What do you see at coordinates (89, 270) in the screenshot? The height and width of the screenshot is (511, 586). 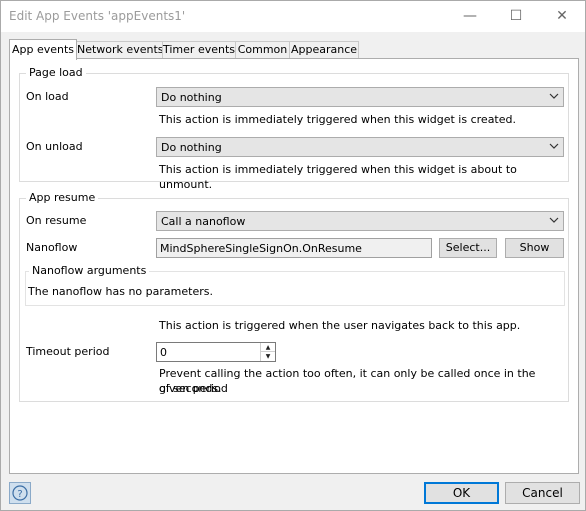 I see `nanoflow-arguments-title: Nanoflow arguments` at bounding box center [89, 270].